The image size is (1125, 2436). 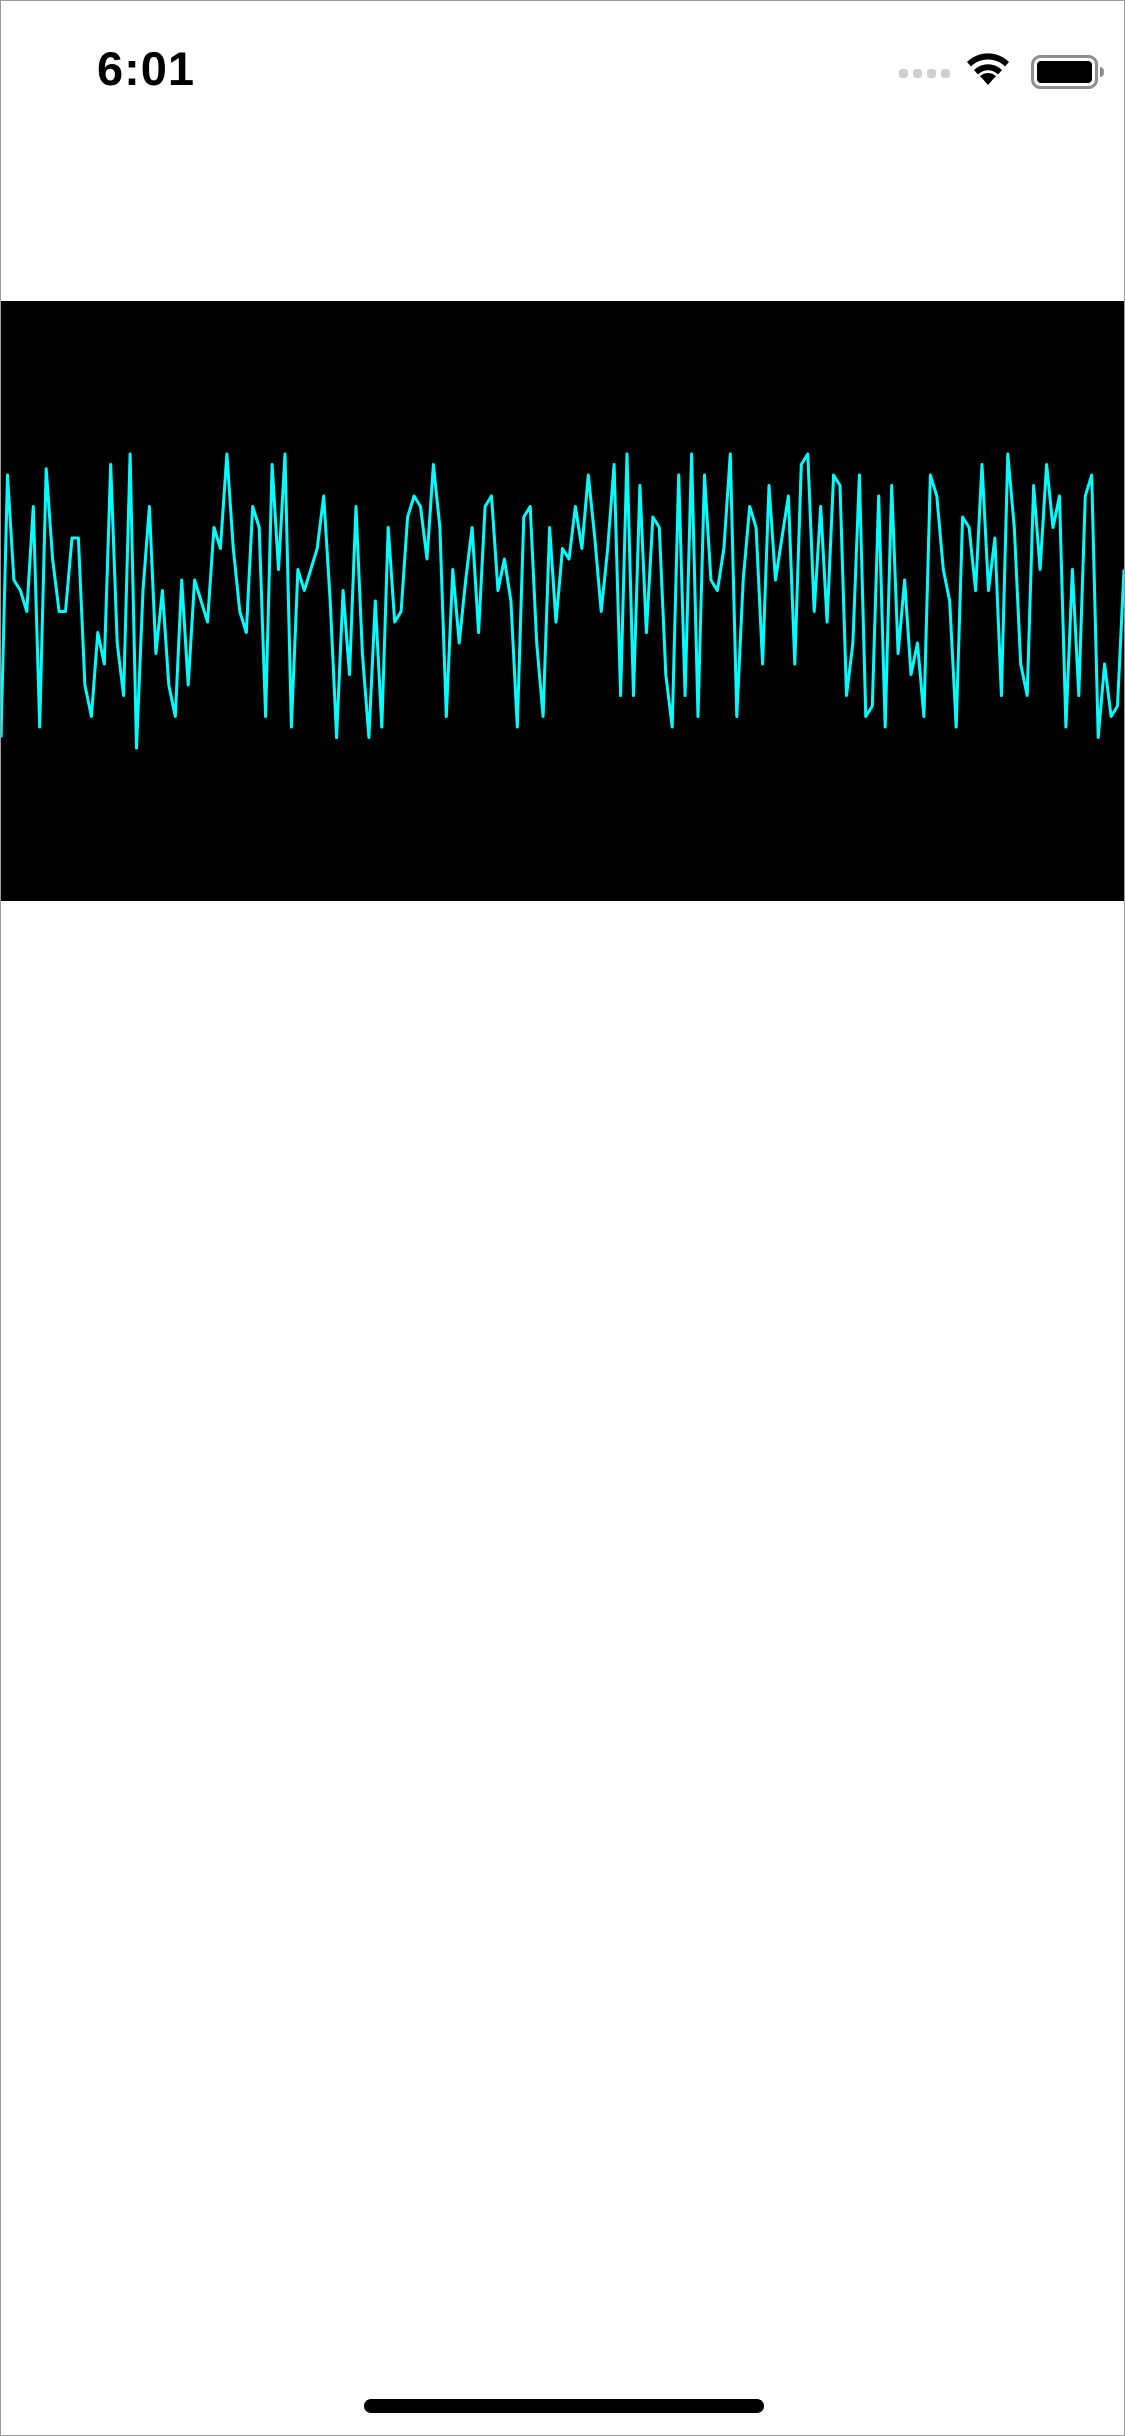 I want to click on home-indicator, so click(x=564, y=2406).